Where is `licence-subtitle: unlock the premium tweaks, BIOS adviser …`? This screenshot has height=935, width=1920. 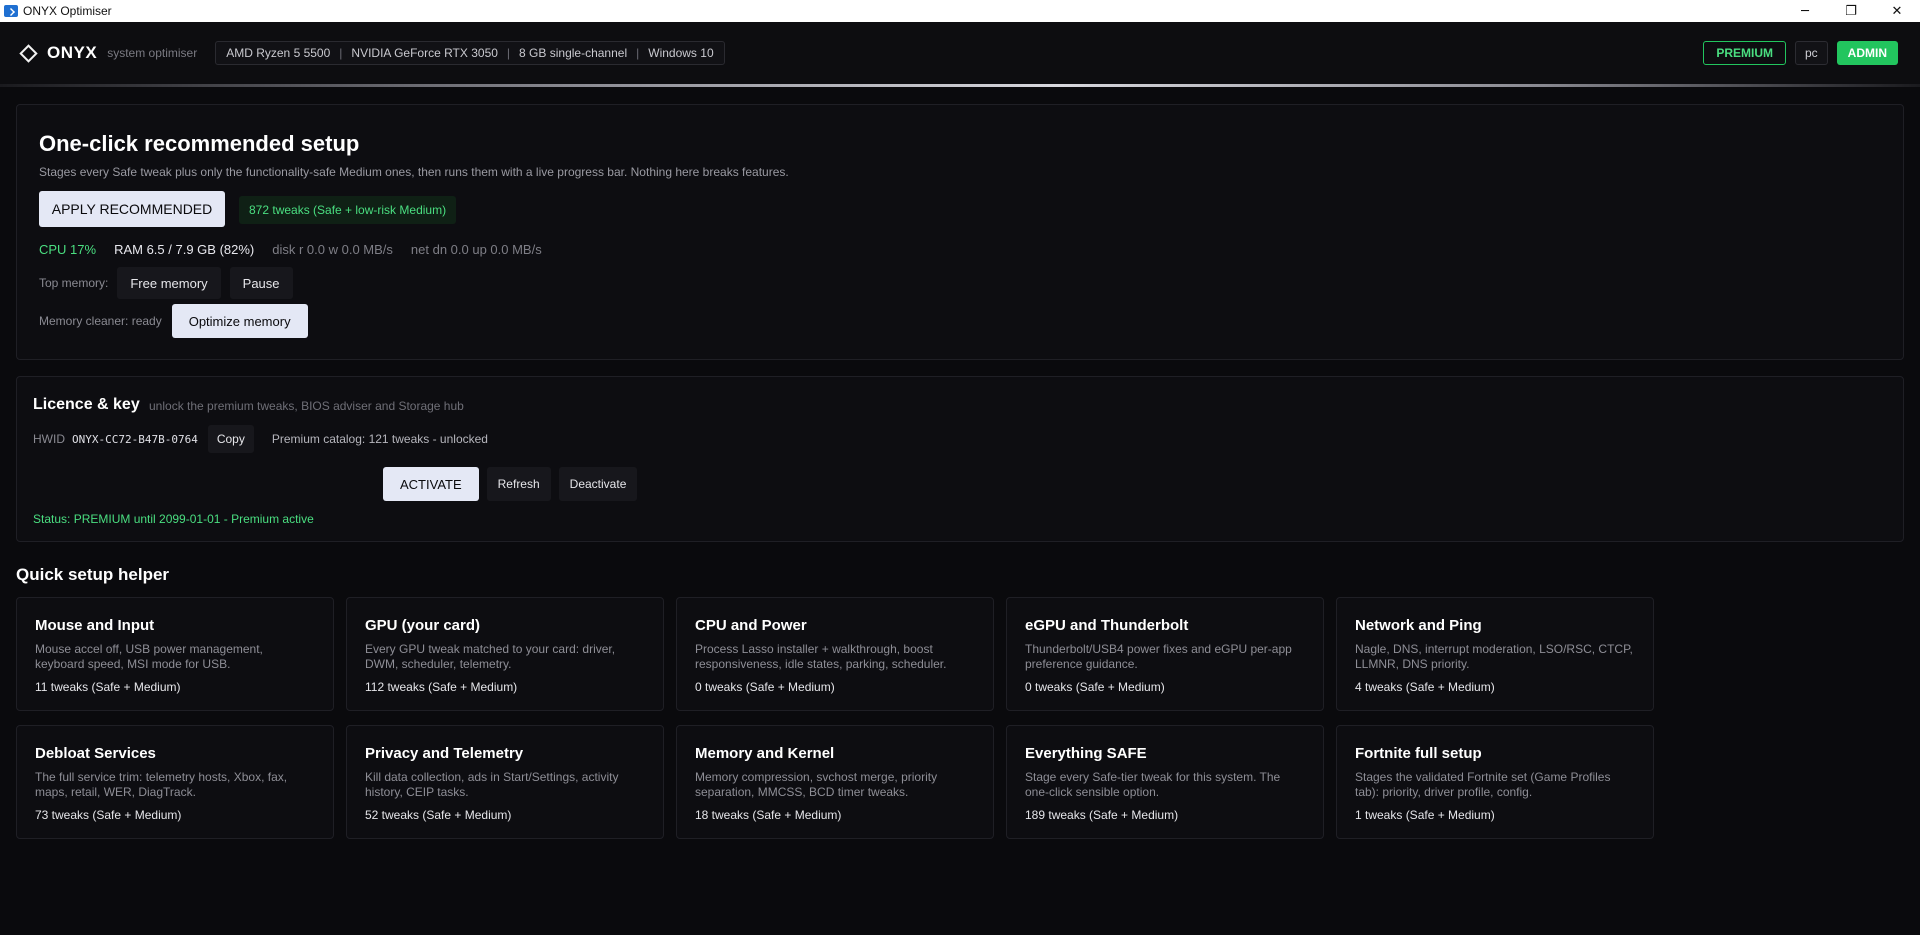 licence-subtitle: unlock the premium tweaks, BIOS adviser … is located at coordinates (306, 406).